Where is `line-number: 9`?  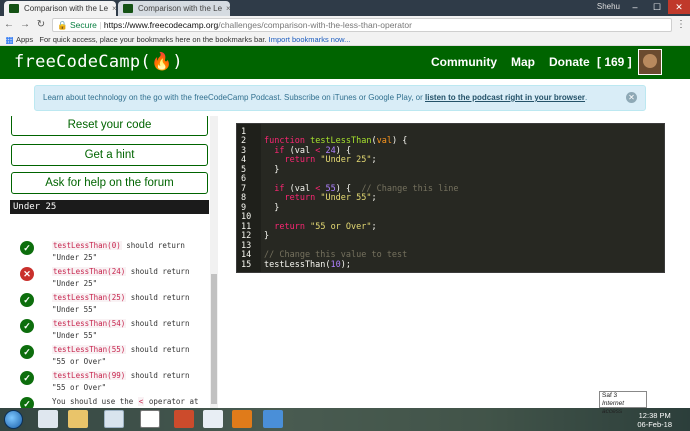 line-number: 9 is located at coordinates (244, 207).